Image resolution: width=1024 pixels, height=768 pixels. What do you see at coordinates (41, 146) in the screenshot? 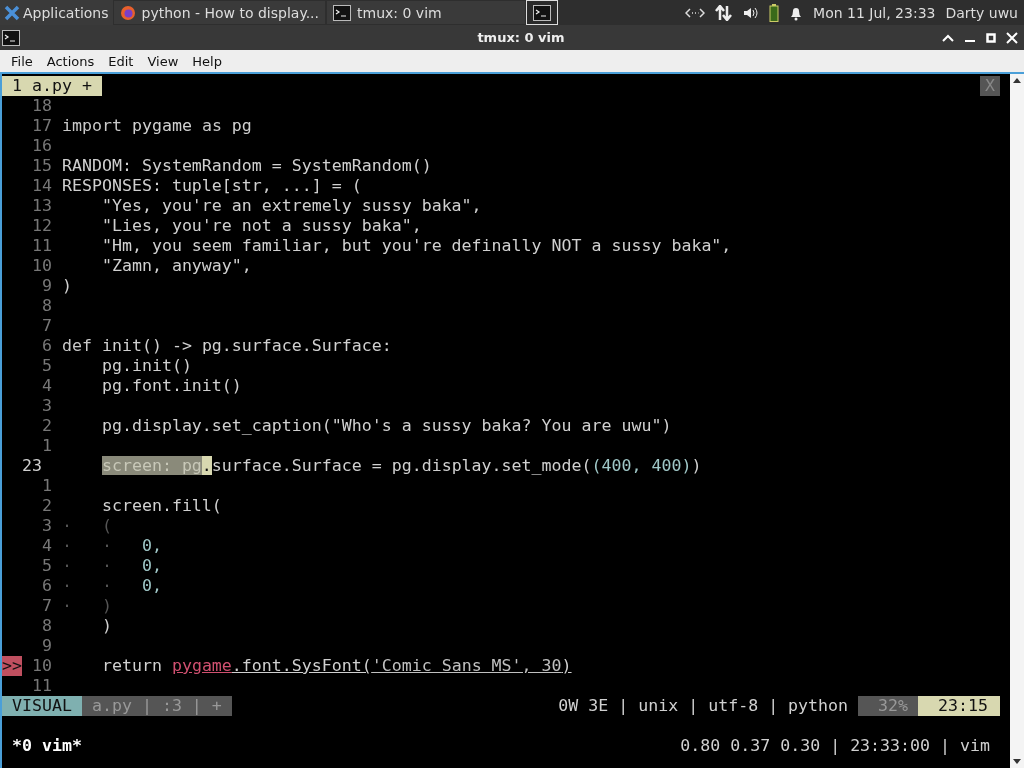
I see `line-number: 16` at bounding box center [41, 146].